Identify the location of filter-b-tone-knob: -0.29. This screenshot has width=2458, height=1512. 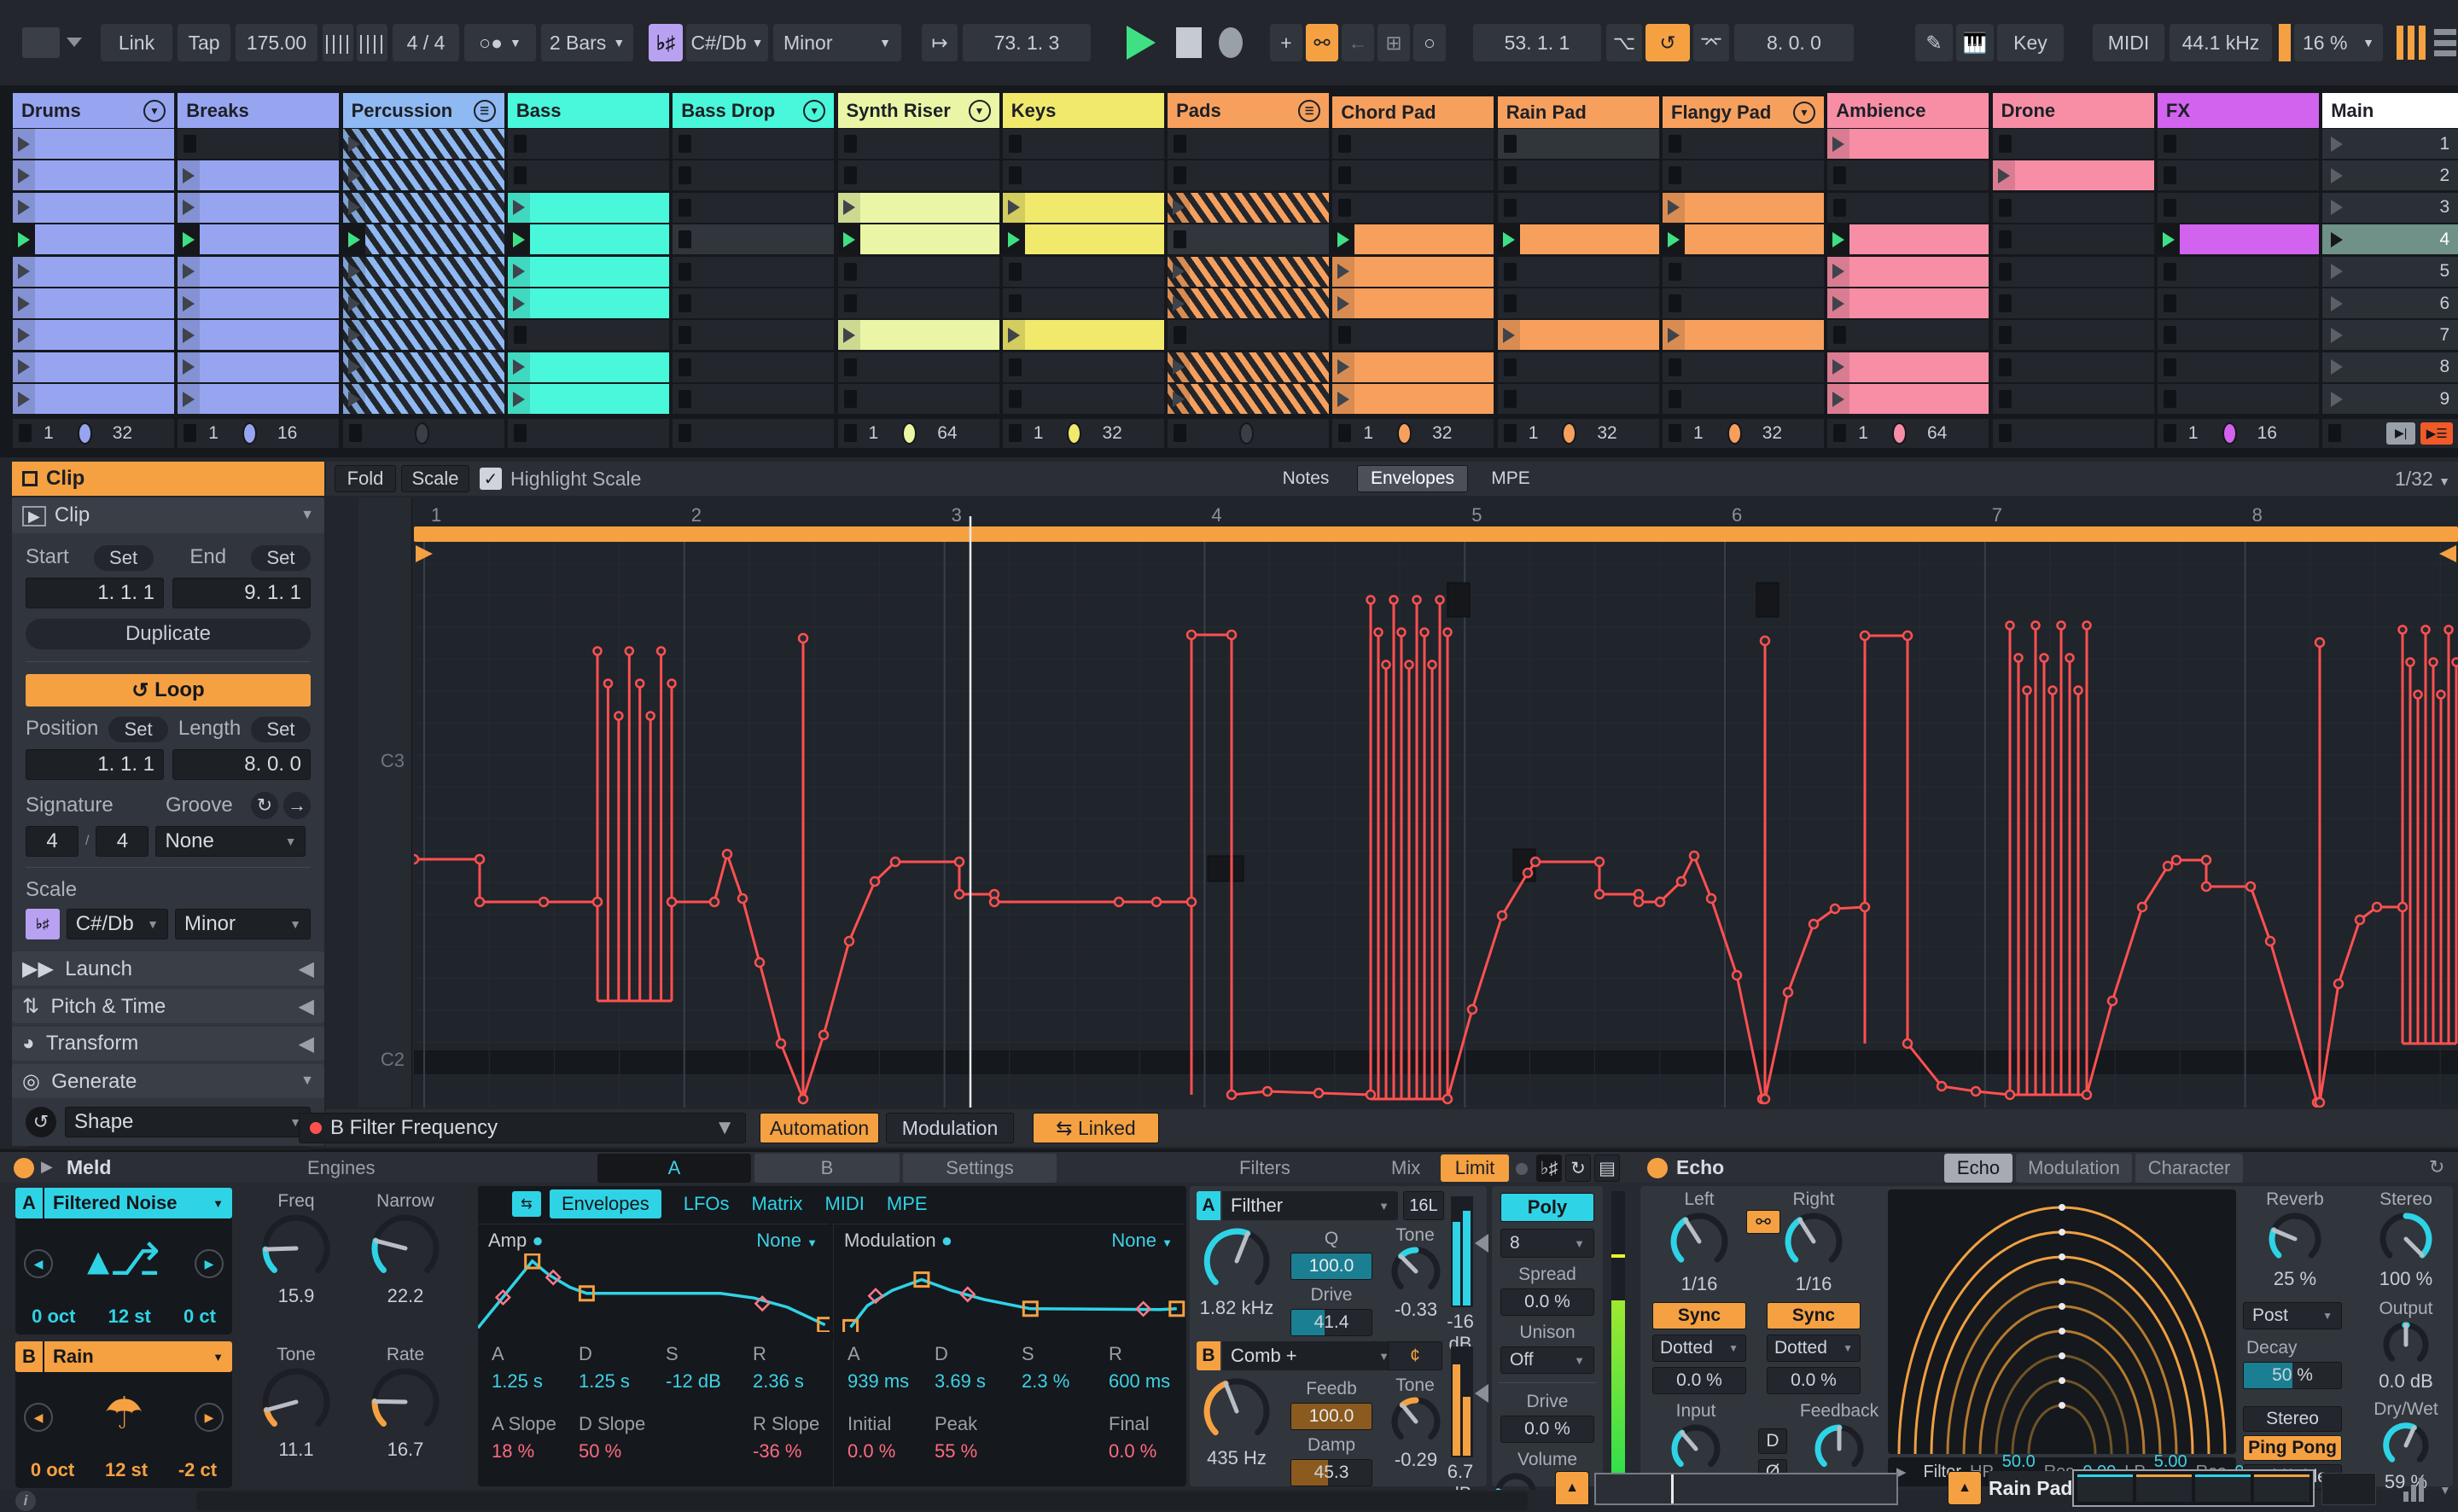
(1416, 1432).